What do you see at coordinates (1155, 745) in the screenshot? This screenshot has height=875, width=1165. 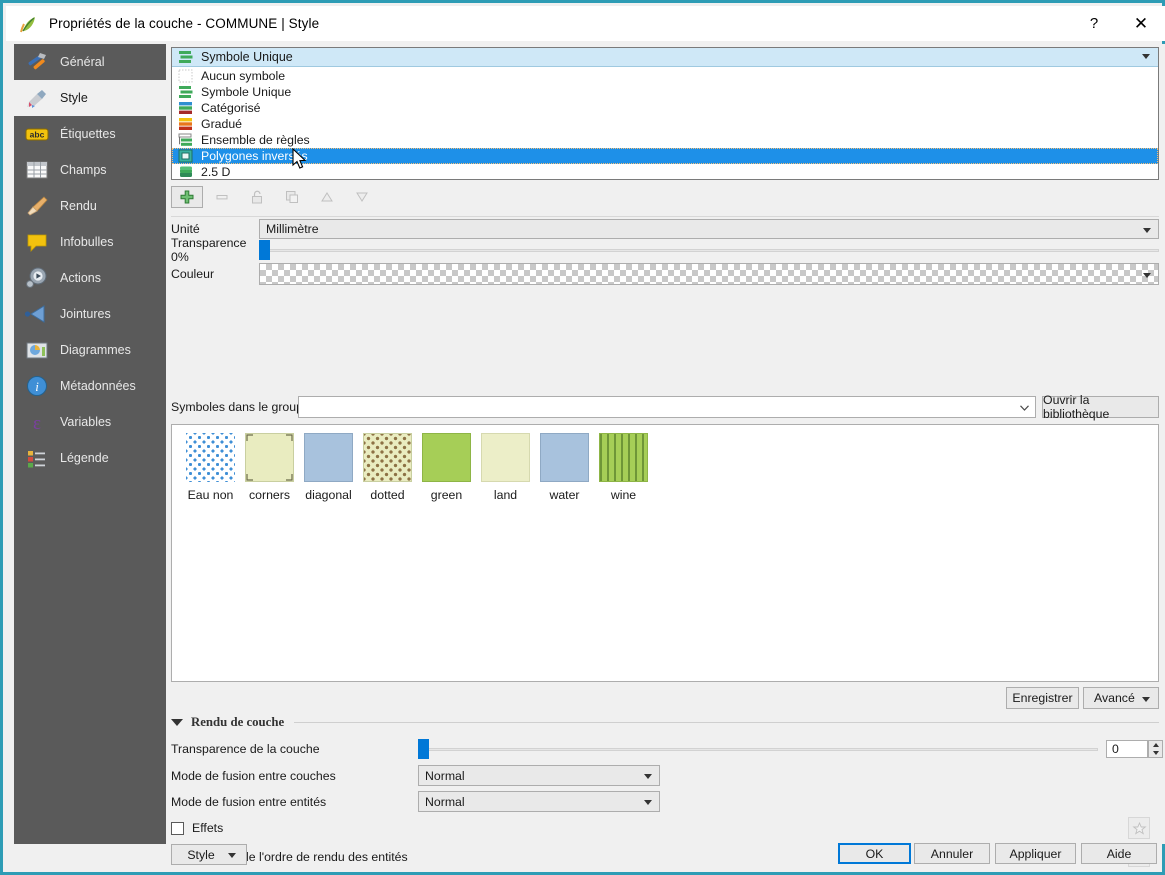 I see `spin-up-icon` at bounding box center [1155, 745].